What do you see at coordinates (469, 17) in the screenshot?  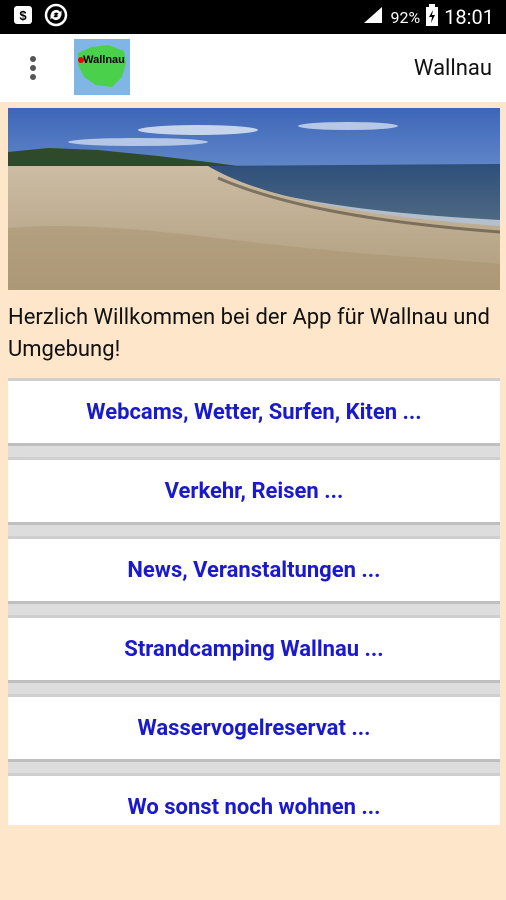 I see `clock: 18:01` at bounding box center [469, 17].